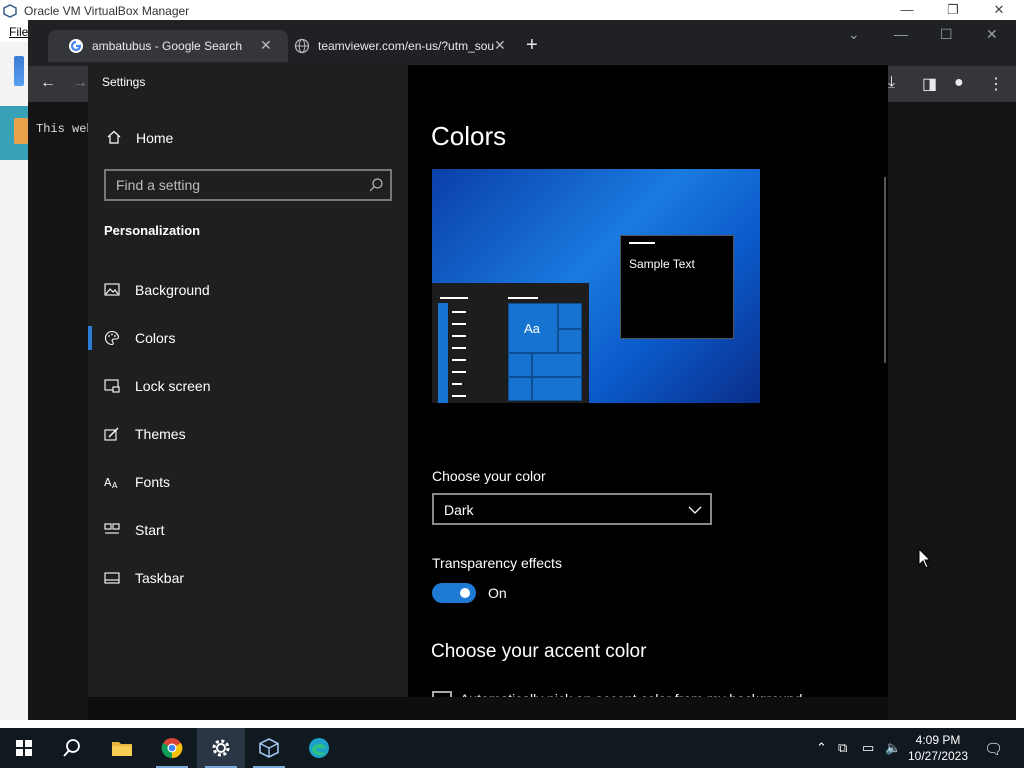 The height and width of the screenshot is (768, 1024). I want to click on profile-icon: ●, so click(959, 83).